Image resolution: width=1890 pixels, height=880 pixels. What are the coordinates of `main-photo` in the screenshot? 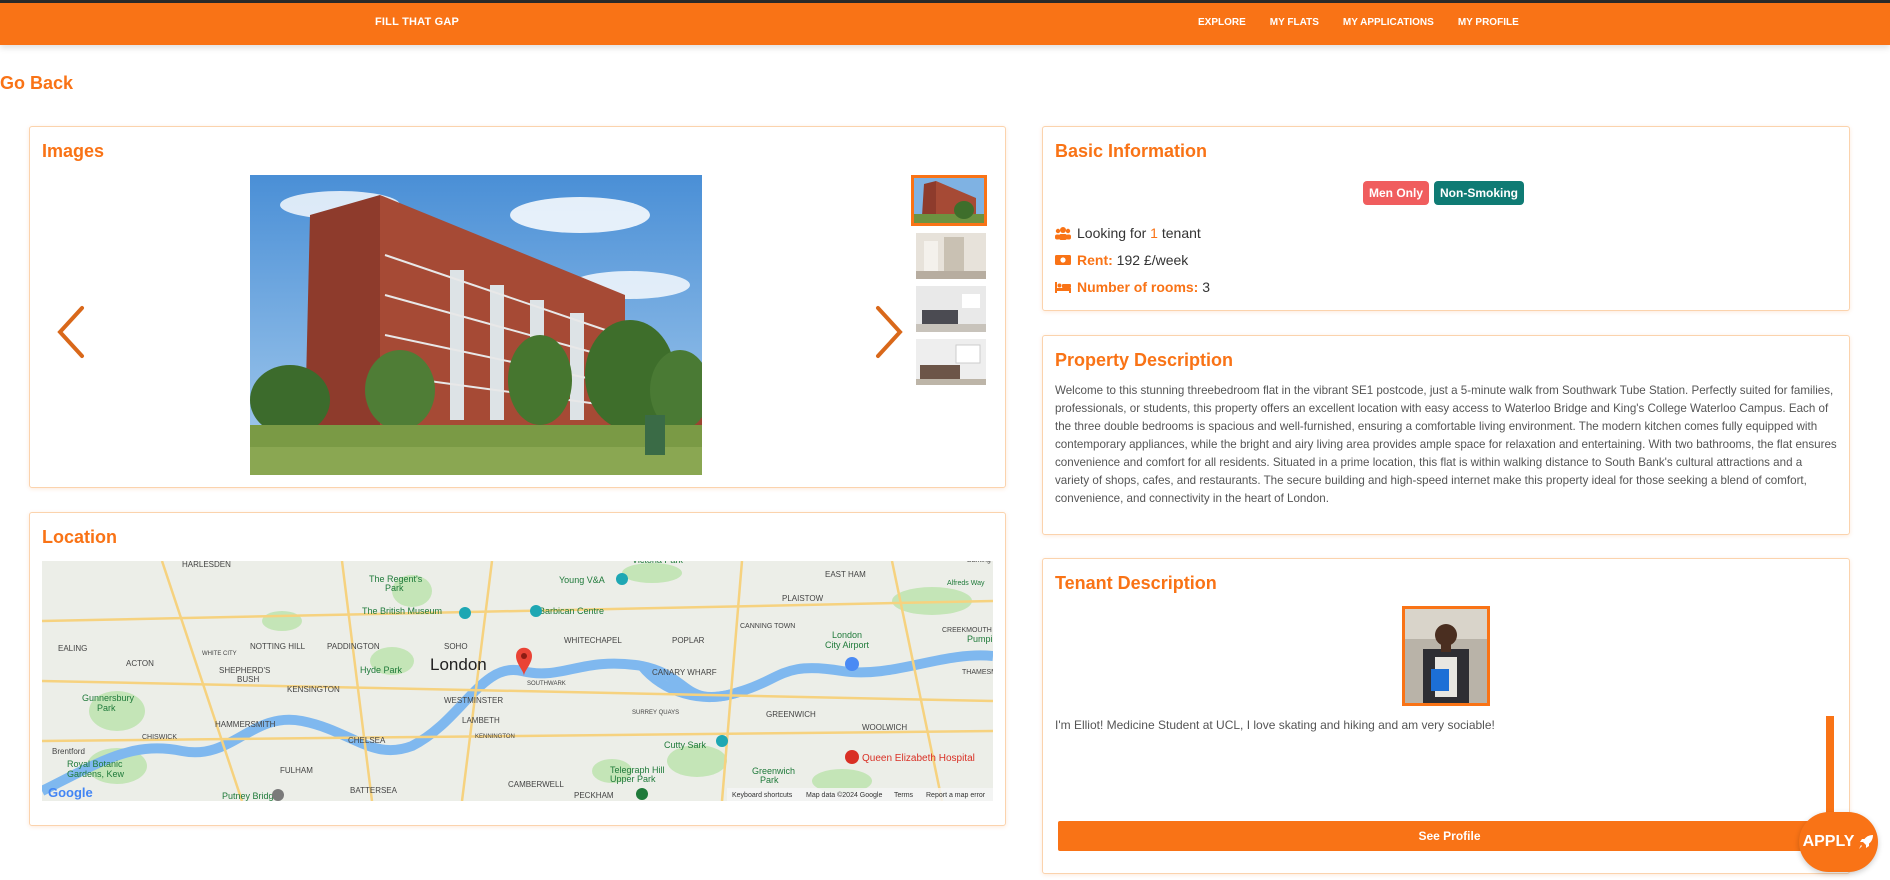 It's located at (476, 325).